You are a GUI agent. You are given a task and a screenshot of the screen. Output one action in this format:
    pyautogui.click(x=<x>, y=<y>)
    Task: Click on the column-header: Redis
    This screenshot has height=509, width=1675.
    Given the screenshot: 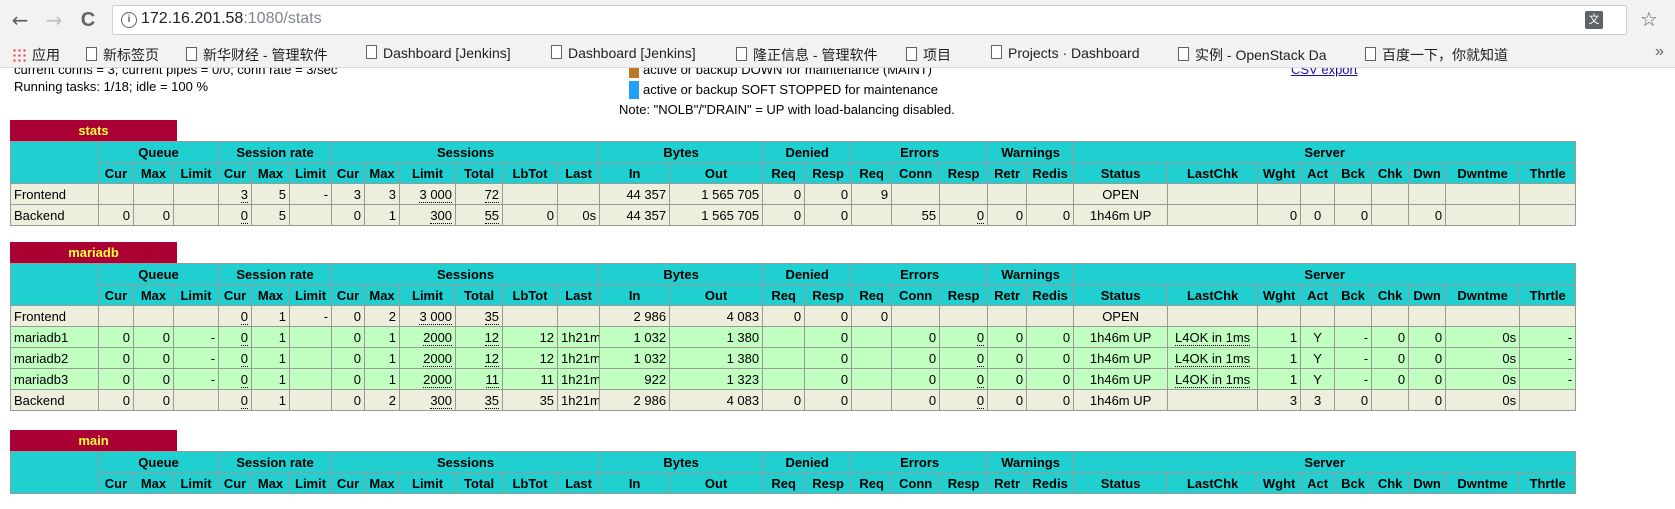 What is the action you would take?
    pyautogui.click(x=1050, y=483)
    